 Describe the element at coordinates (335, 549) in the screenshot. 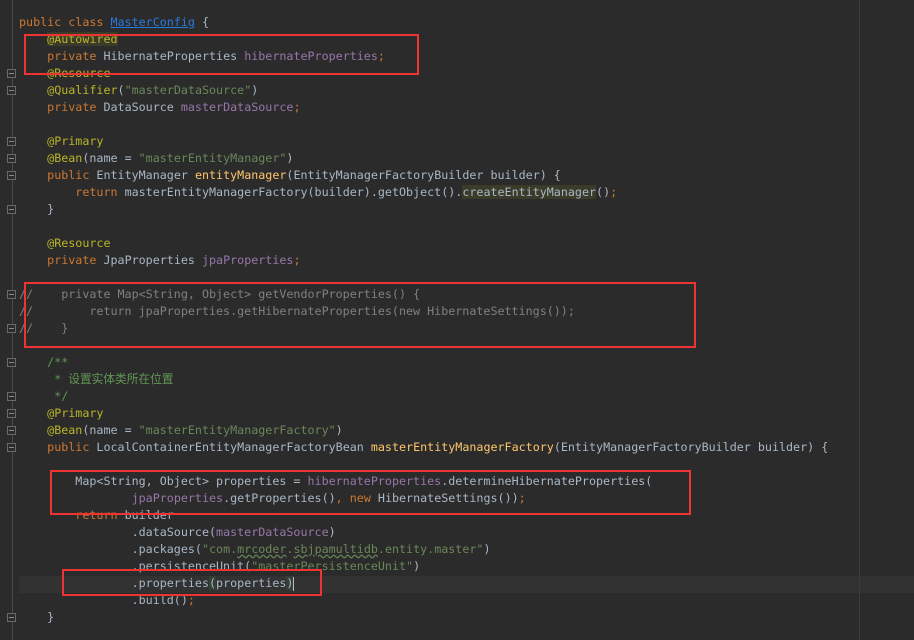

I see `code-token: sbjpamultidb` at that location.